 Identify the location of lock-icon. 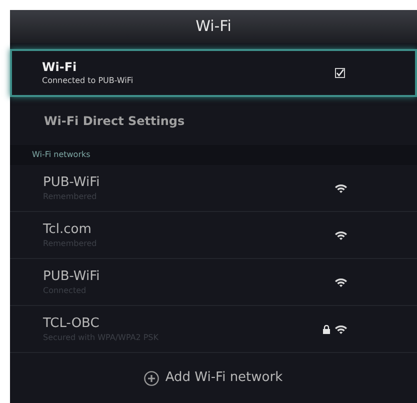
(326, 329).